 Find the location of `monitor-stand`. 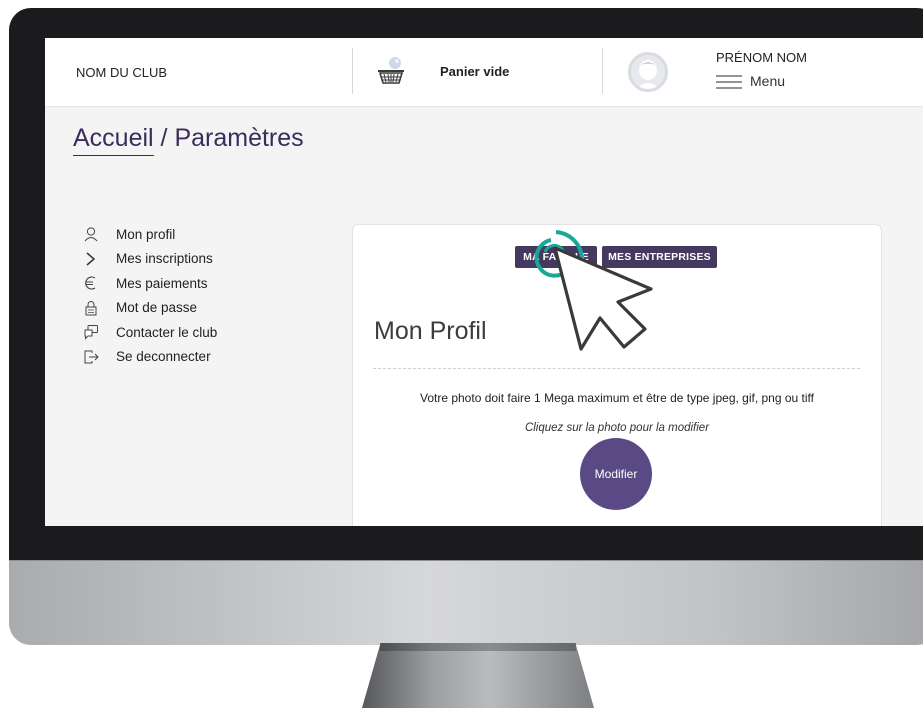

monitor-stand is located at coordinates (478, 675).